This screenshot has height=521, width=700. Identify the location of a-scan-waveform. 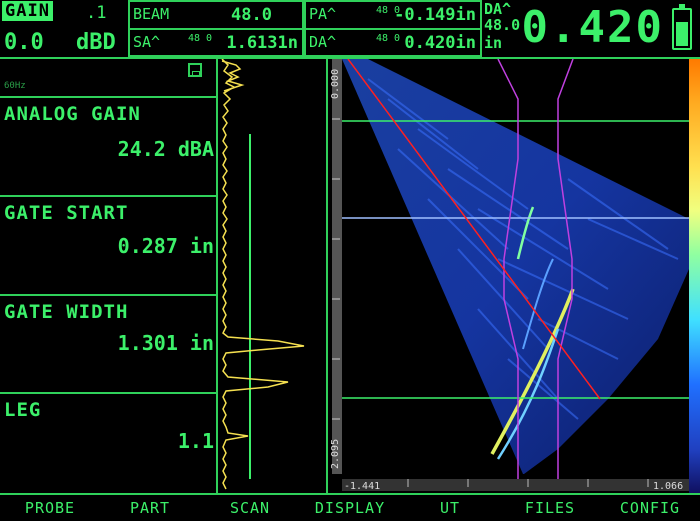
(263, 274).